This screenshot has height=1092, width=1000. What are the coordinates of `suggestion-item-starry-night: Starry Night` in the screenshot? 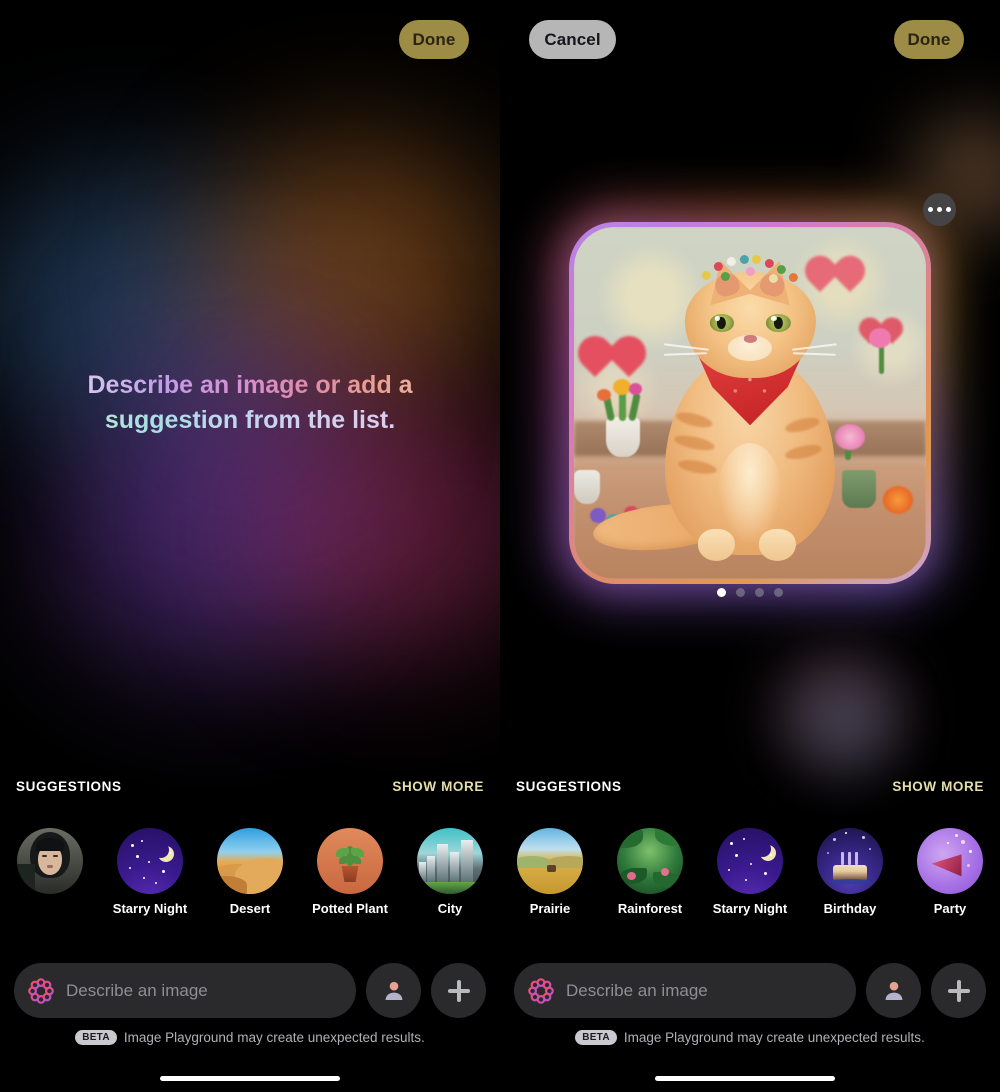 It's located at (150, 872).